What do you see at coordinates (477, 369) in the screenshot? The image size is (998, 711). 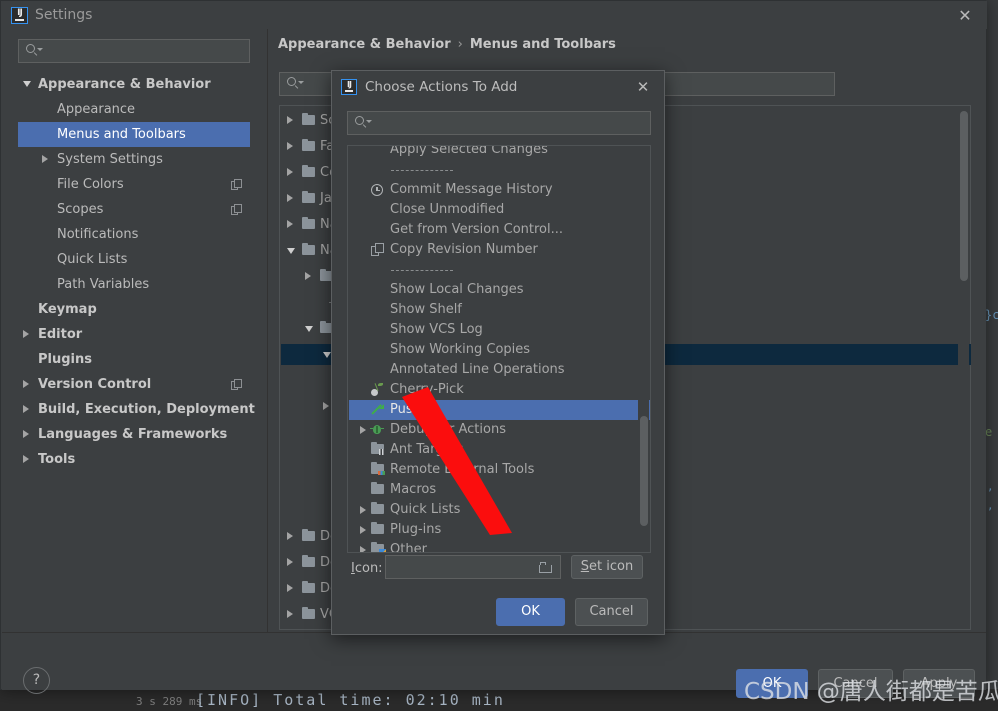 I see `list-item-label: Annotated Line Operations` at bounding box center [477, 369].